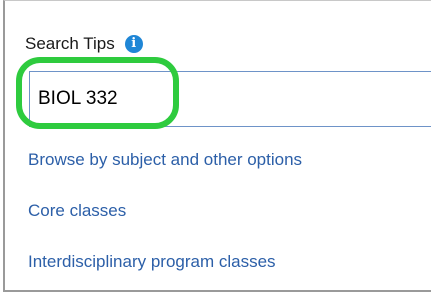  Describe the element at coordinates (165, 159) in the screenshot. I see `browse-by-subject-link: Browse by subject and other options` at that location.